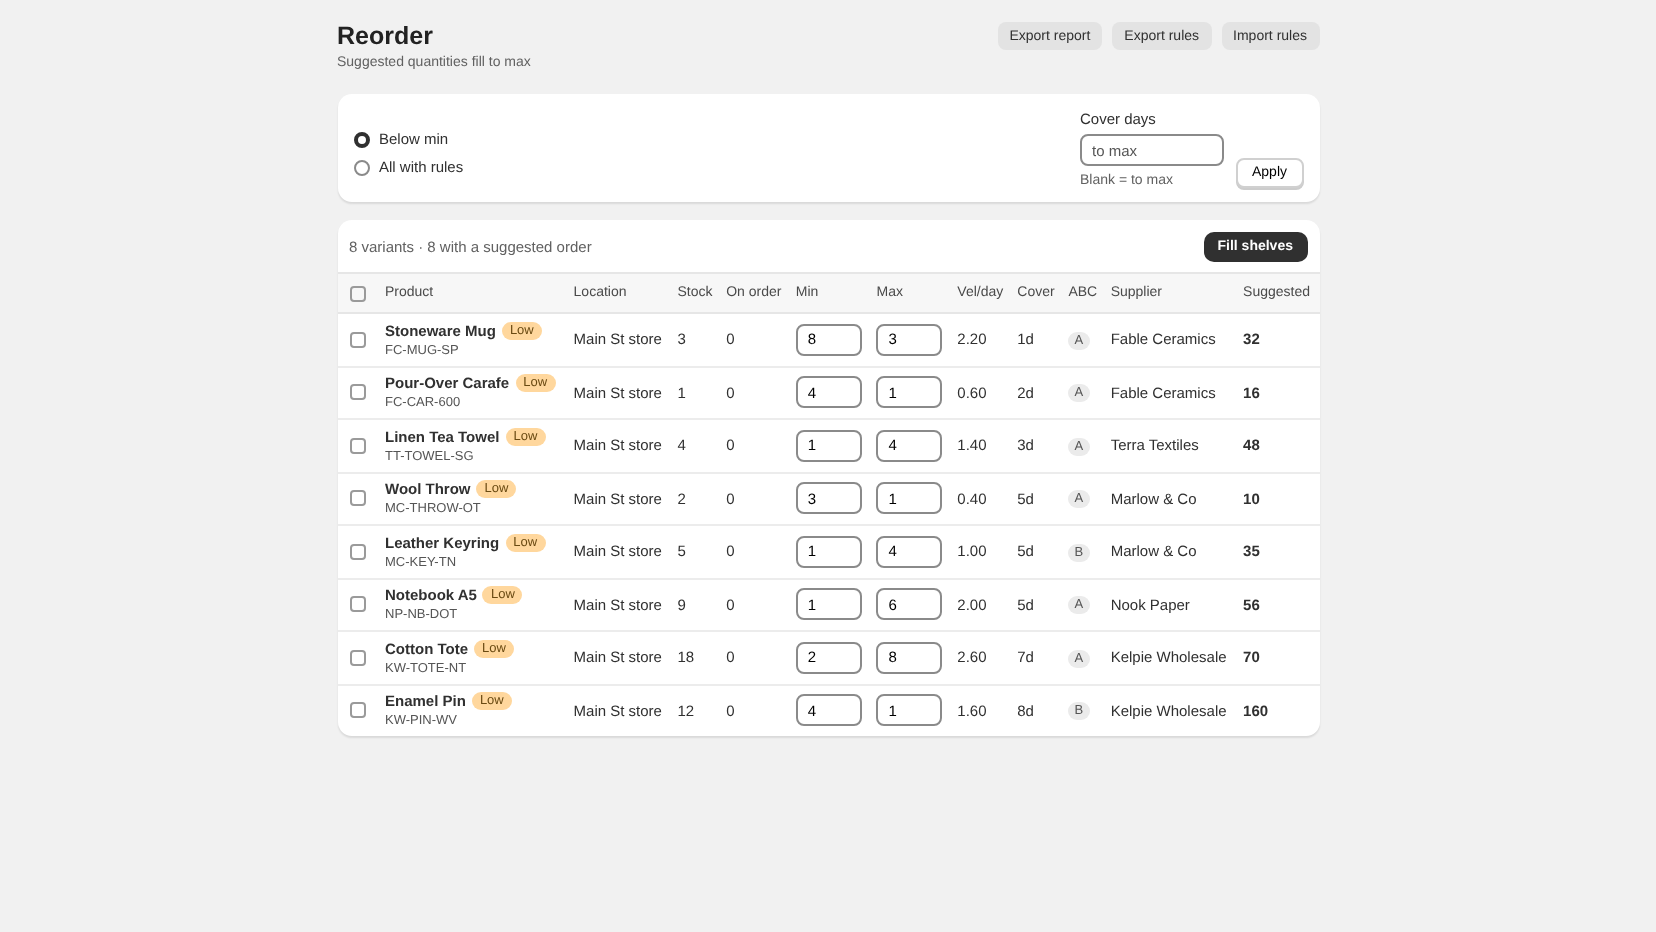  What do you see at coordinates (386, 36) in the screenshot?
I see `page-title: Reorder` at bounding box center [386, 36].